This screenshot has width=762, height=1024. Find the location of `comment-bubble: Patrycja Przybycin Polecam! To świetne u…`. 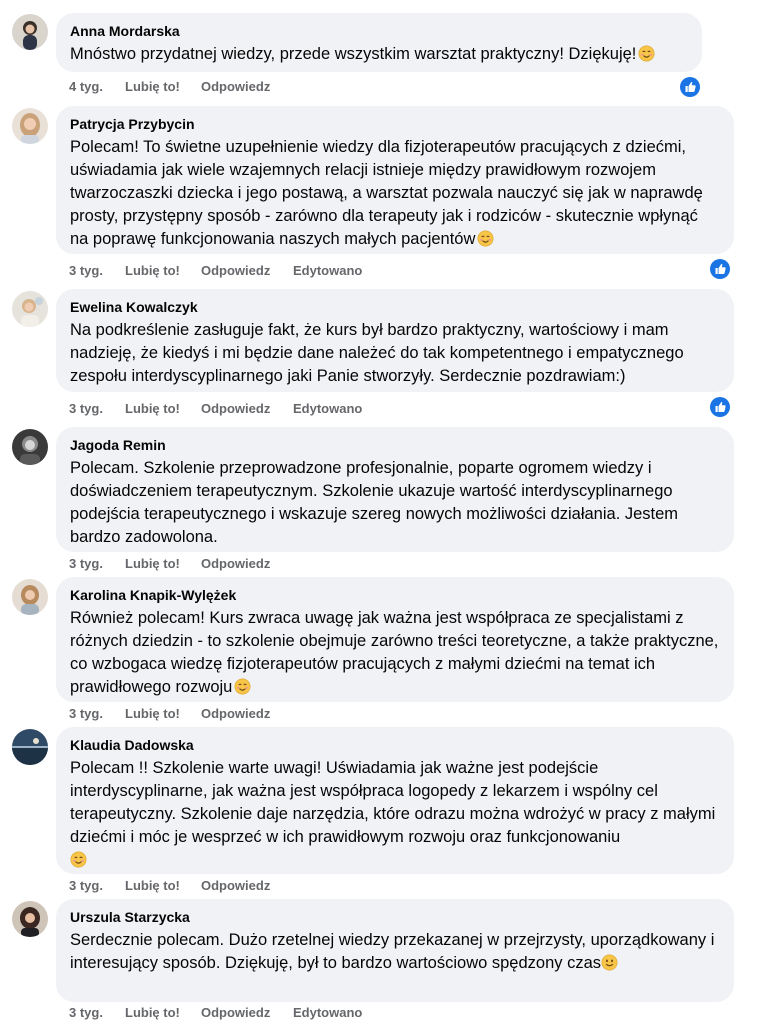

comment-bubble: Patrycja Przybycin Polecam! To świetne u… is located at coordinates (395, 180).